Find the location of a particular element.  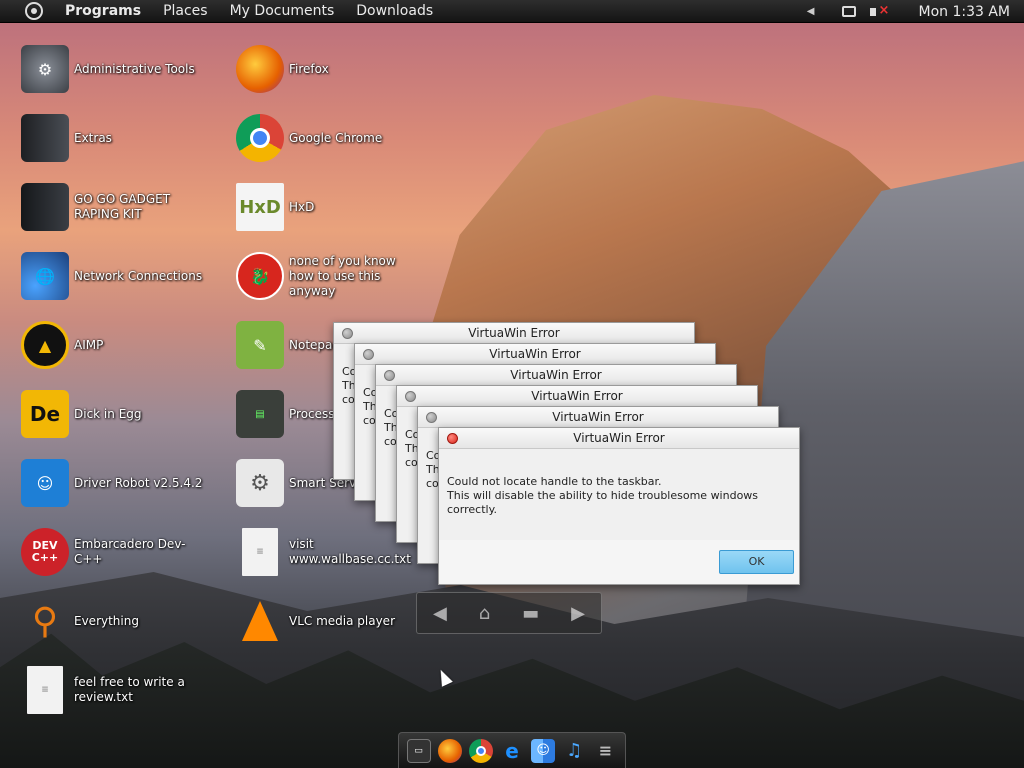

smart-services-icon: ⚙ is located at coordinates (260, 483).